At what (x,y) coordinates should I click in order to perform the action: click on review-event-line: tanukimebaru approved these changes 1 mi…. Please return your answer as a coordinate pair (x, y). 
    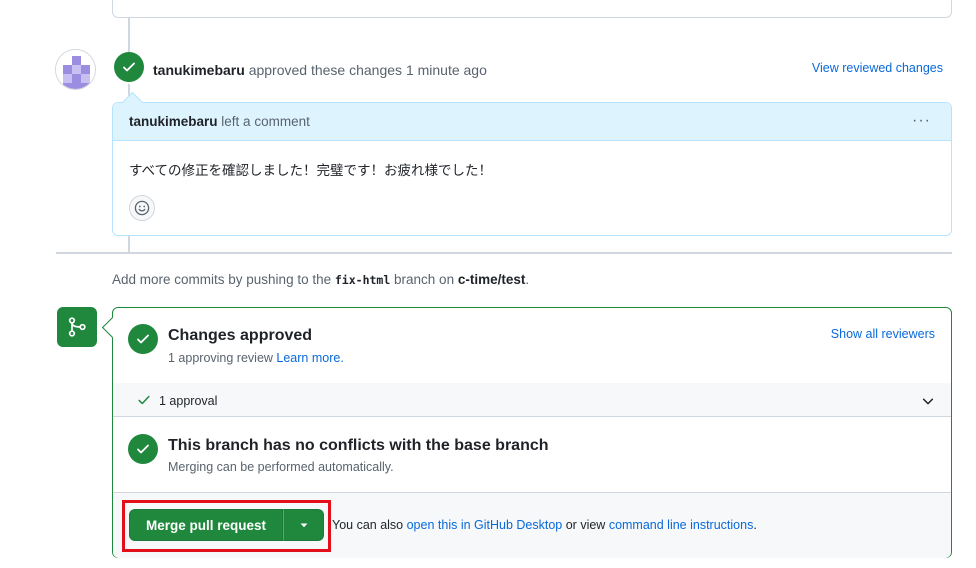
    Looking at the image, I should click on (320, 70).